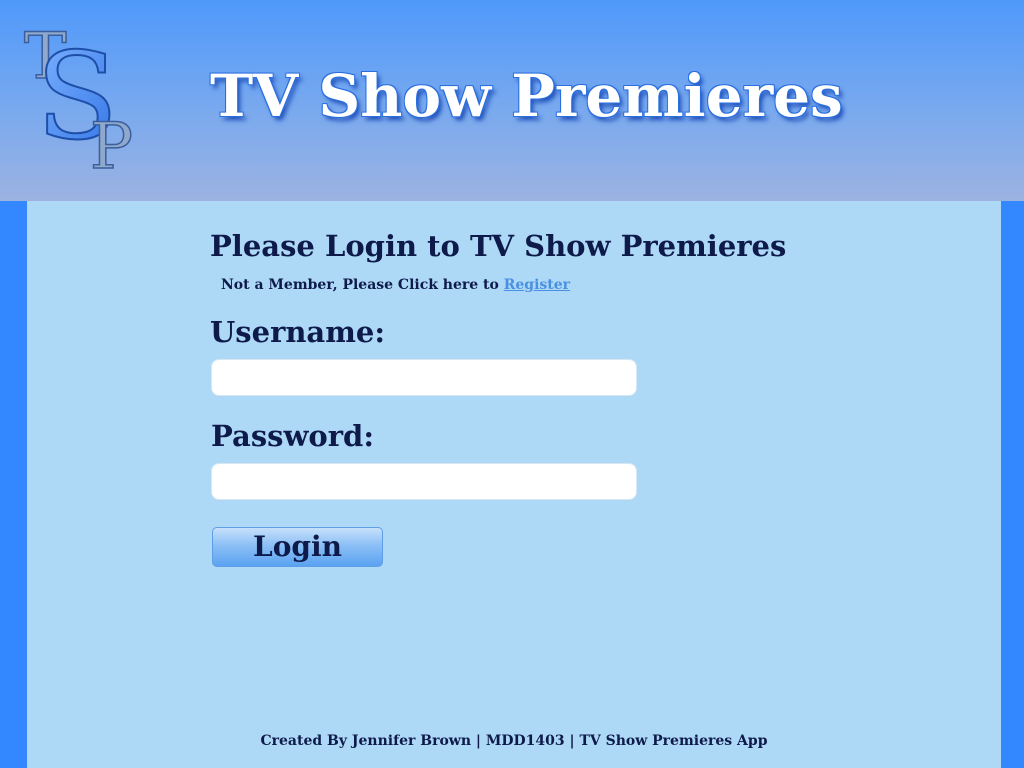  What do you see at coordinates (424, 481) in the screenshot?
I see `password-input` at bounding box center [424, 481].